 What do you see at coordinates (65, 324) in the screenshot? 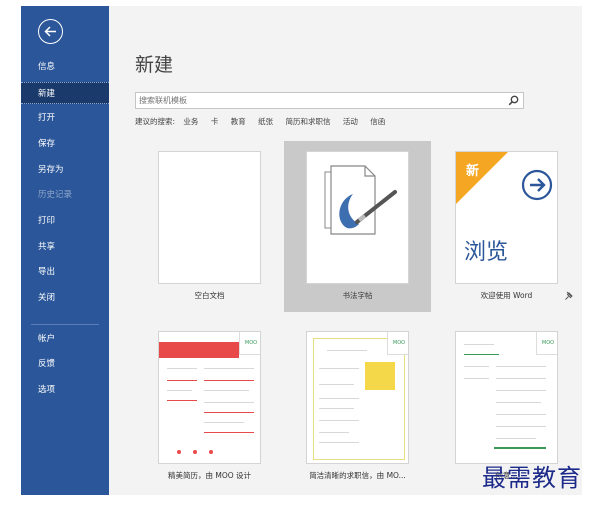
I see `nav-separator` at bounding box center [65, 324].